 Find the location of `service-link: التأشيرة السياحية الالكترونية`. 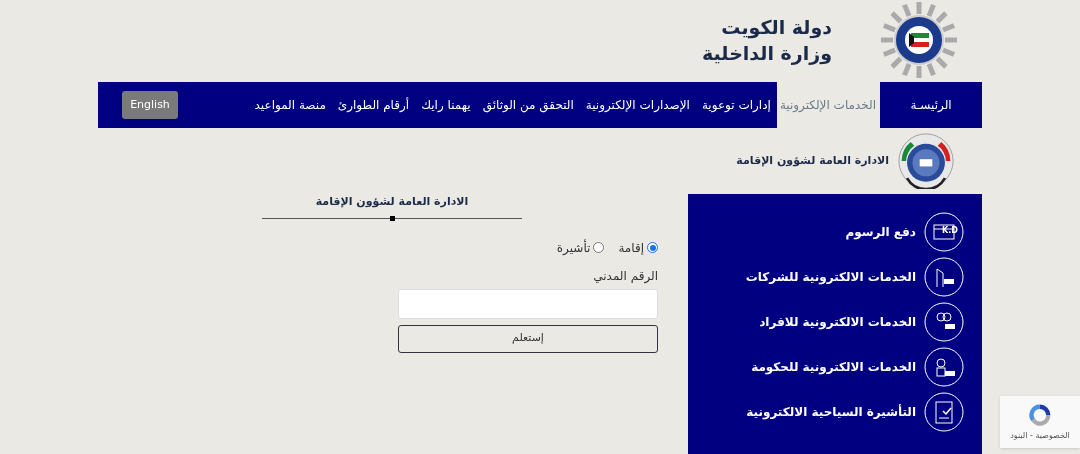

service-link: التأشيرة السياحية الالكترونية is located at coordinates (826, 412).